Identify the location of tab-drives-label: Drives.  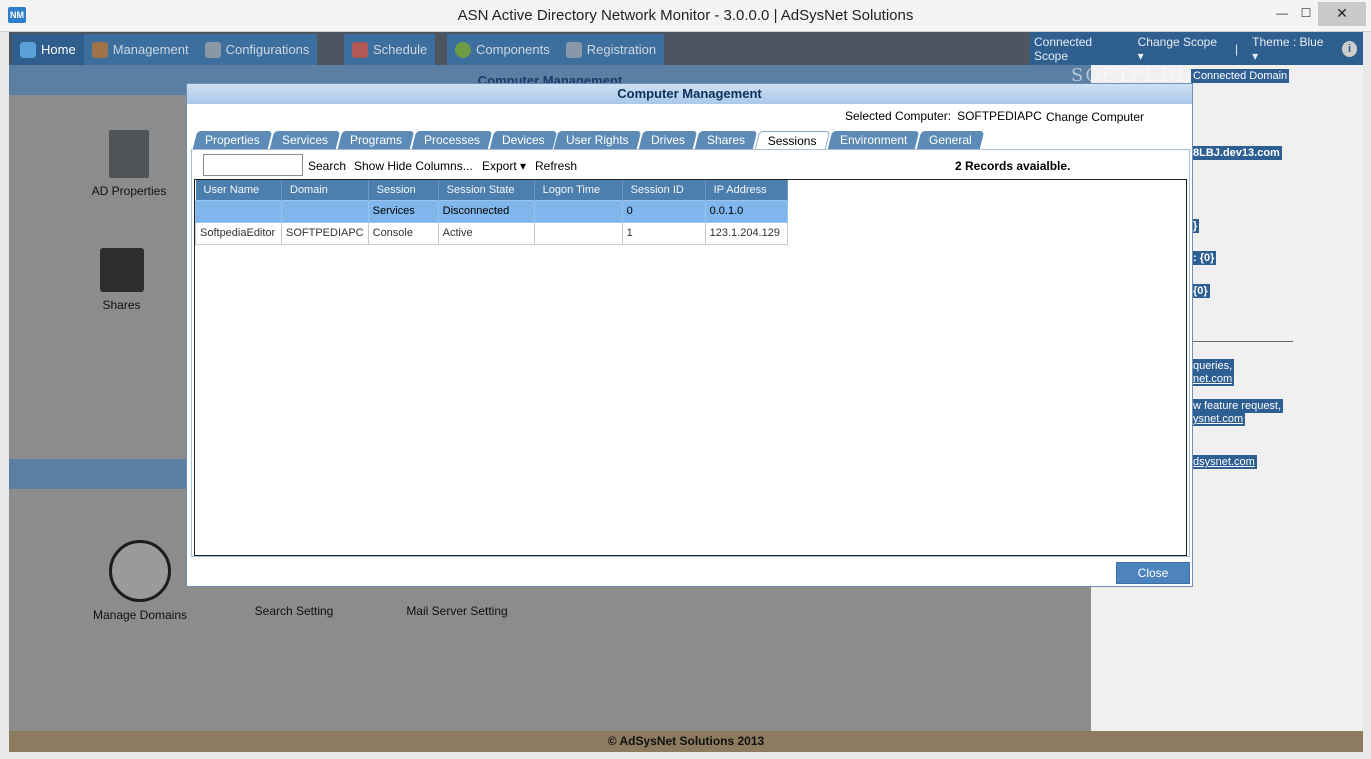
(668, 140).